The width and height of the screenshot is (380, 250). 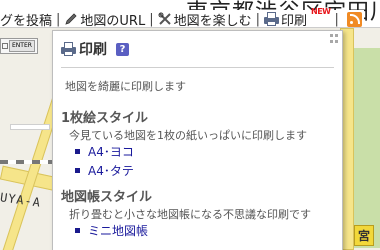 What do you see at coordinates (188, 135) in the screenshot?
I see `section-desc-single: 今見ている地図を1枚の紙いっぱいに印刷します` at bounding box center [188, 135].